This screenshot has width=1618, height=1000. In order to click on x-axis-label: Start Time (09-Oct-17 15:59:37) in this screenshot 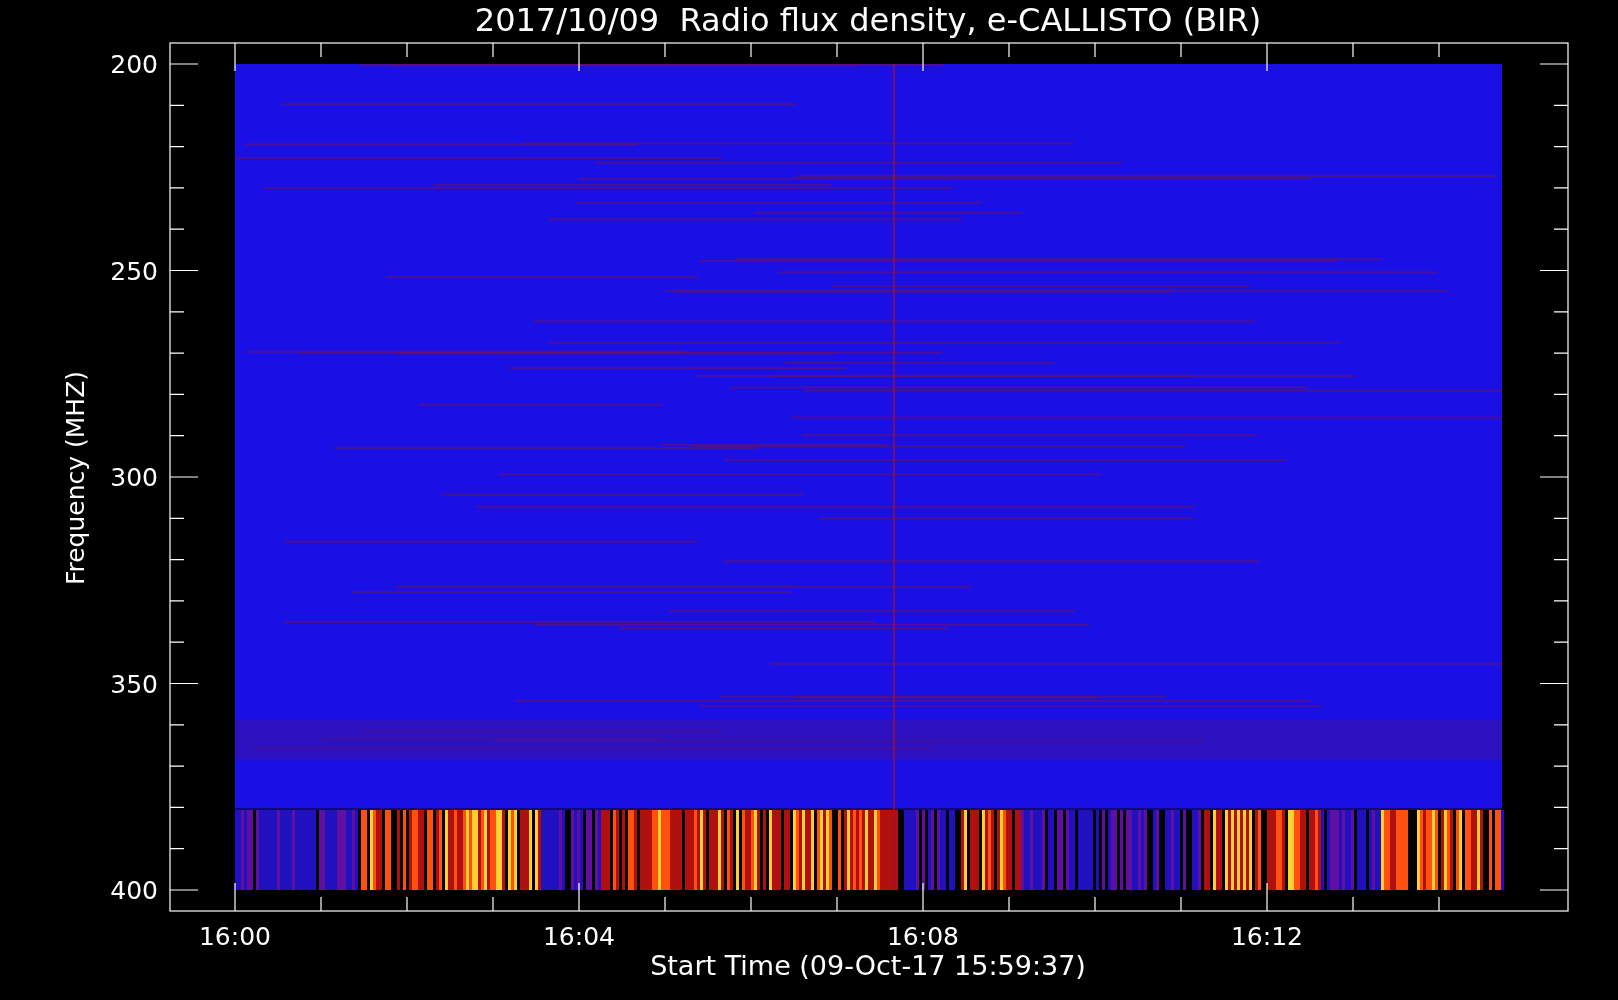, I will do `click(868, 965)`.